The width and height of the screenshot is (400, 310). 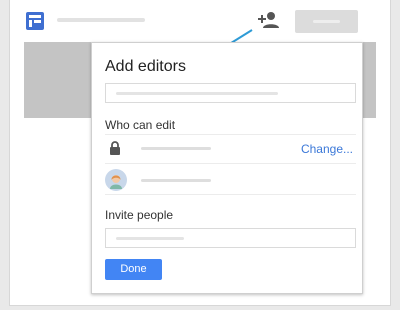 What do you see at coordinates (176, 180) in the screenshot?
I see `editor-name-placeholder` at bounding box center [176, 180].